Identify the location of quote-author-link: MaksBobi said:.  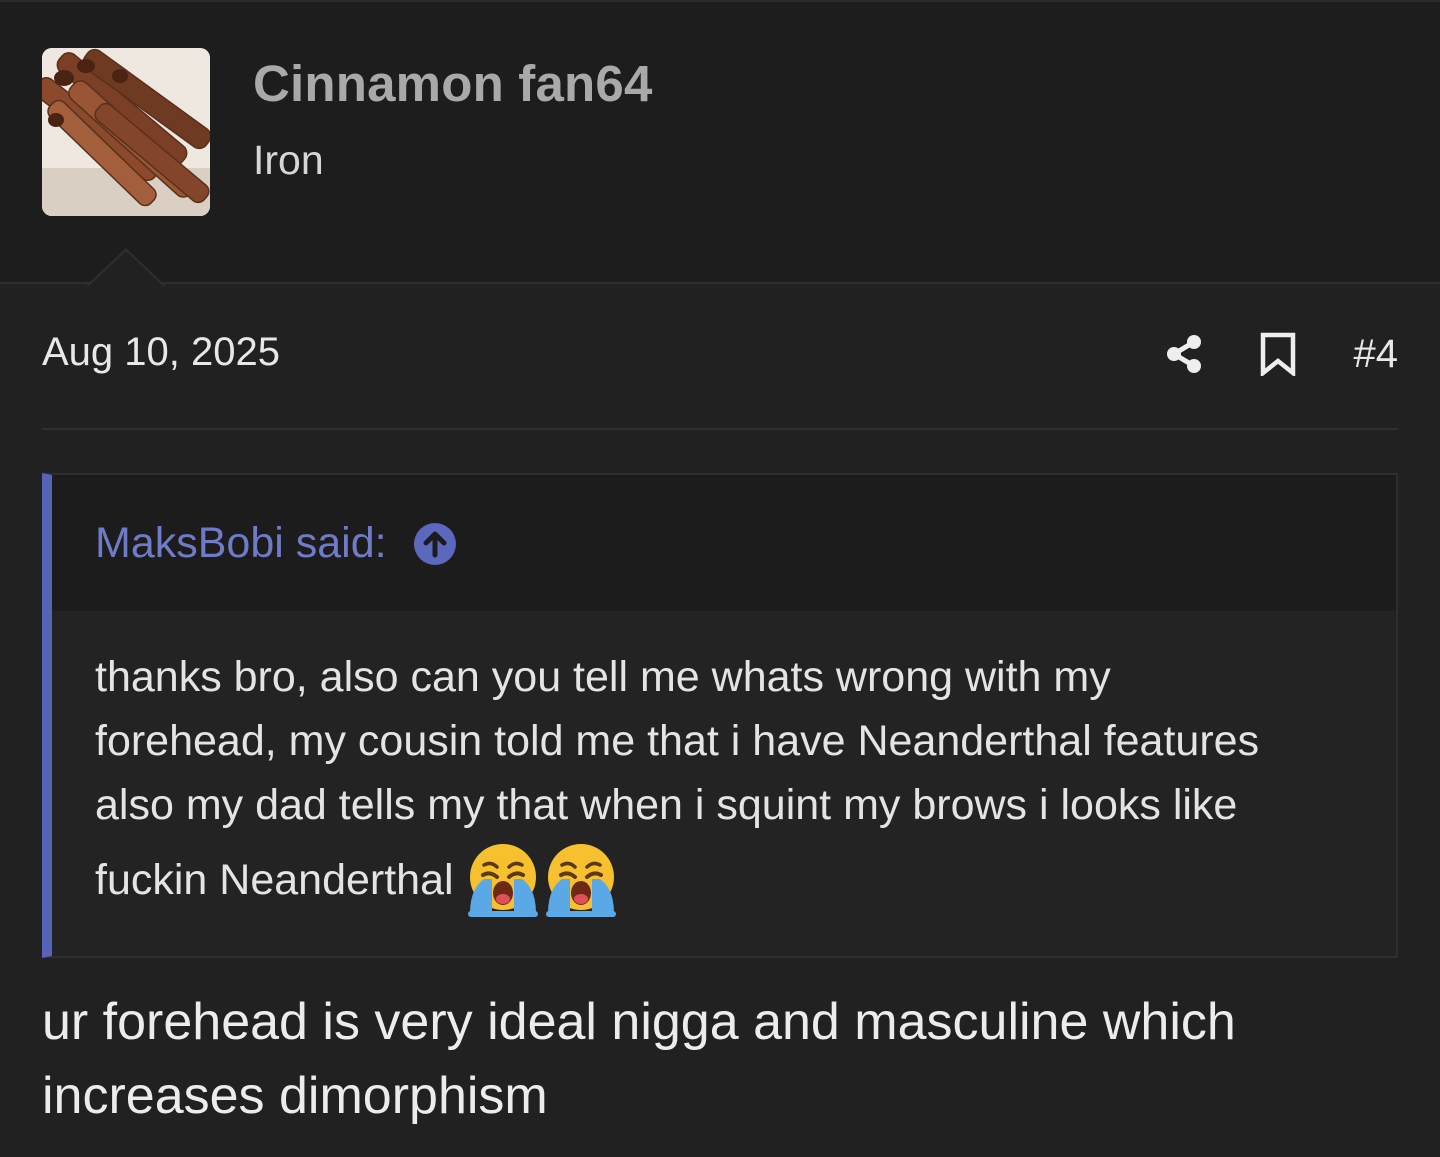
(276, 543).